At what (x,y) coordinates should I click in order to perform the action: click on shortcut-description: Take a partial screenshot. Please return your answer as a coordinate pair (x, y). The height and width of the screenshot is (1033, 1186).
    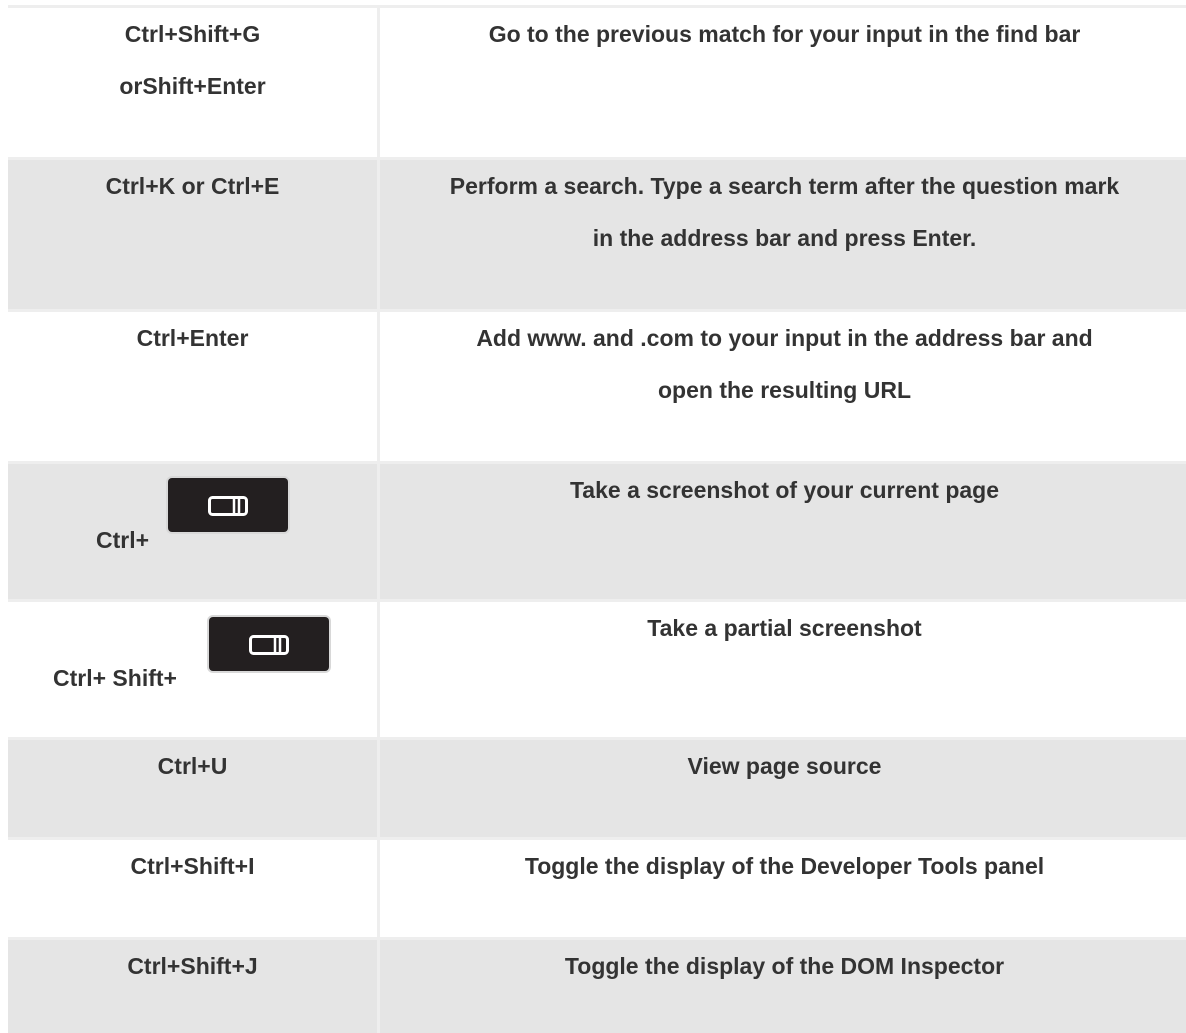
    Looking at the image, I should click on (784, 670).